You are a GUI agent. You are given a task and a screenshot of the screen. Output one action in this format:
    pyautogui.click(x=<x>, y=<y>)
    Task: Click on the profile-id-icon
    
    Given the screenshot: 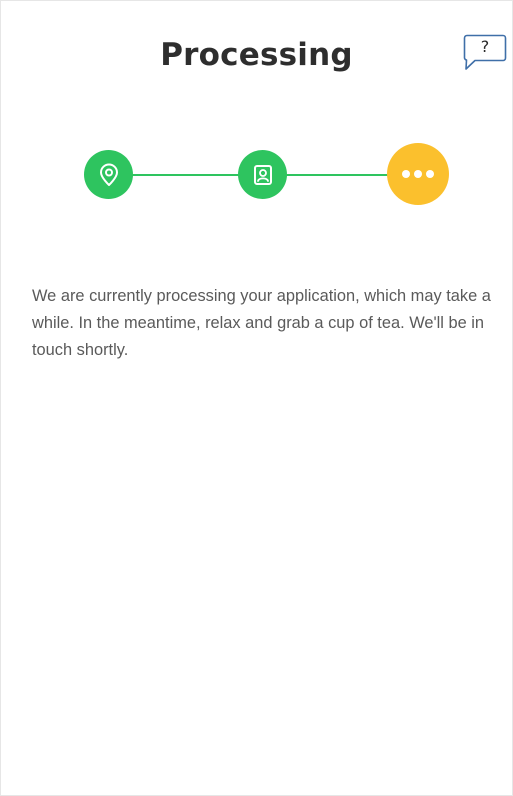 What is the action you would take?
    pyautogui.click(x=262, y=174)
    